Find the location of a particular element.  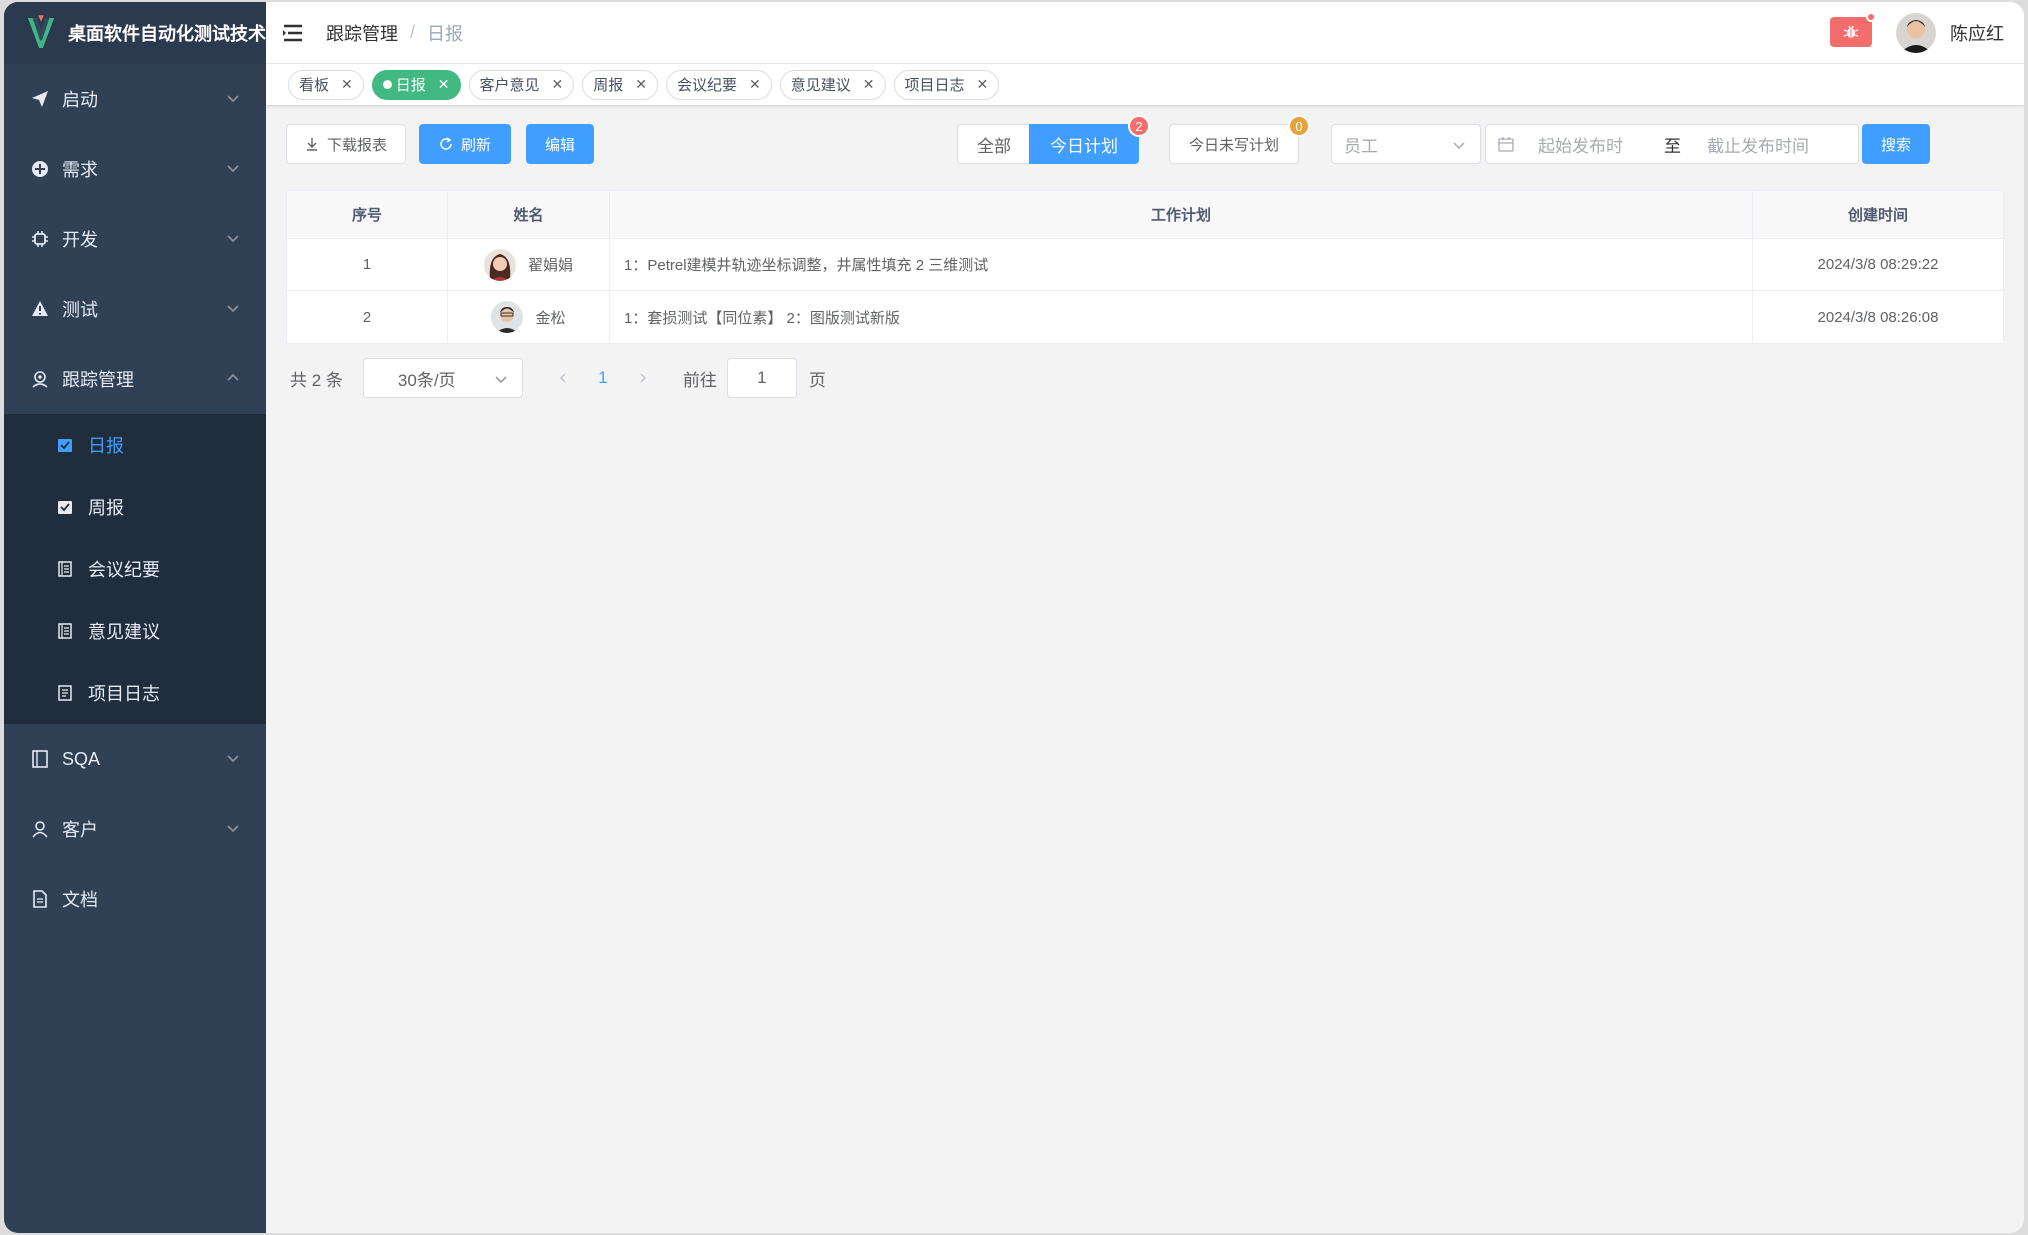

date-range-picker: 起始发布时 至 截止发布时间 is located at coordinates (1672, 144).